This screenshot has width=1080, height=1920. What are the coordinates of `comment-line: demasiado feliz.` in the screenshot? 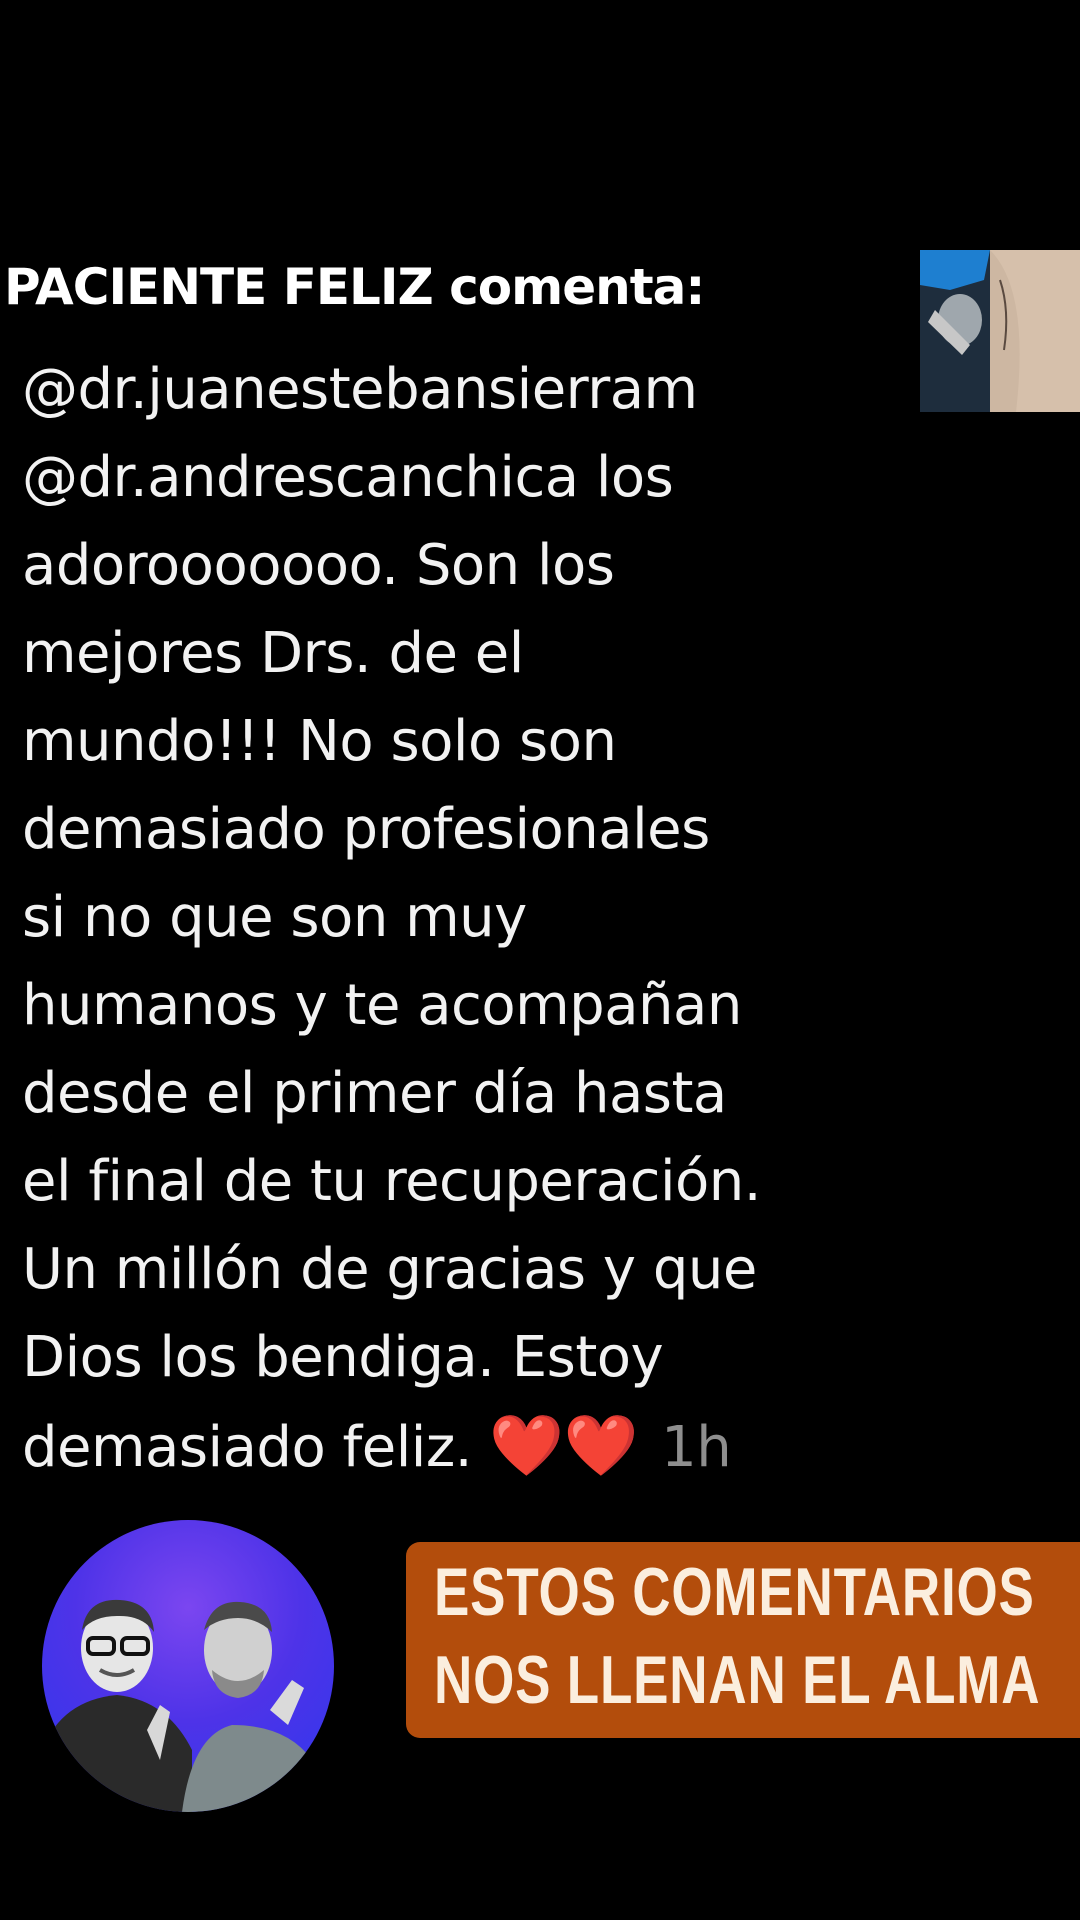 It's located at (247, 1447).